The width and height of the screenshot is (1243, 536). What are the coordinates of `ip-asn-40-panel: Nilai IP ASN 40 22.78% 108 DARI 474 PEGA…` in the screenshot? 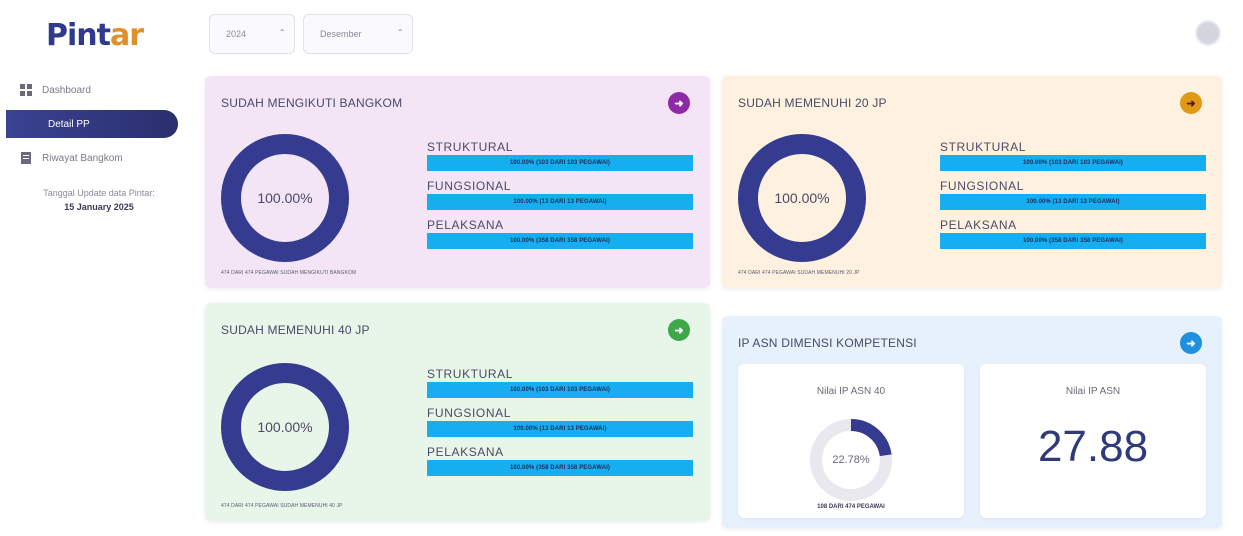 It's located at (851, 441).